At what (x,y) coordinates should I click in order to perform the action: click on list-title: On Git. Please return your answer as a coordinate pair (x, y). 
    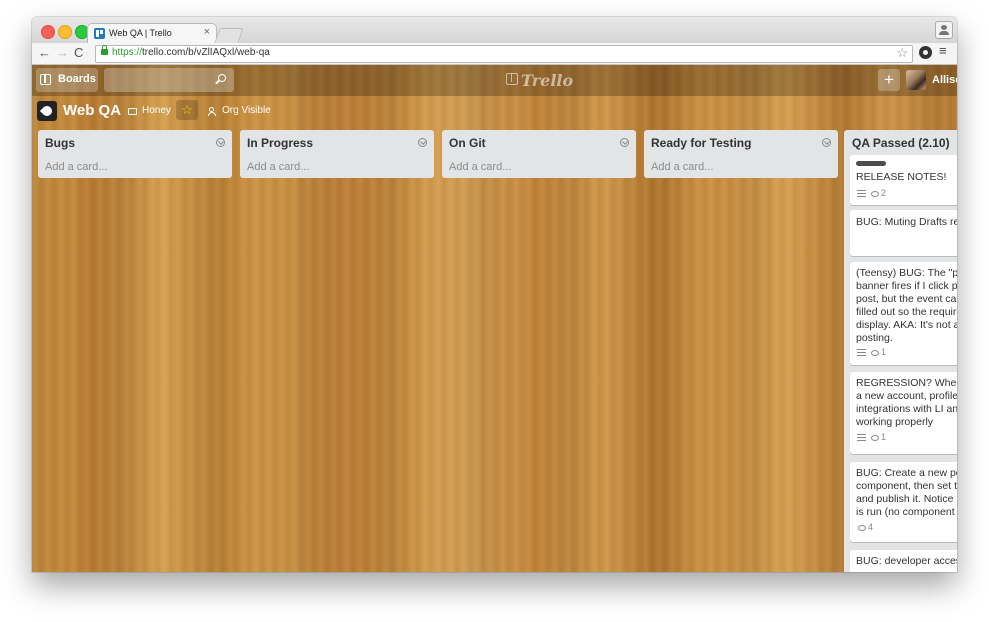
    Looking at the image, I should click on (467, 143).